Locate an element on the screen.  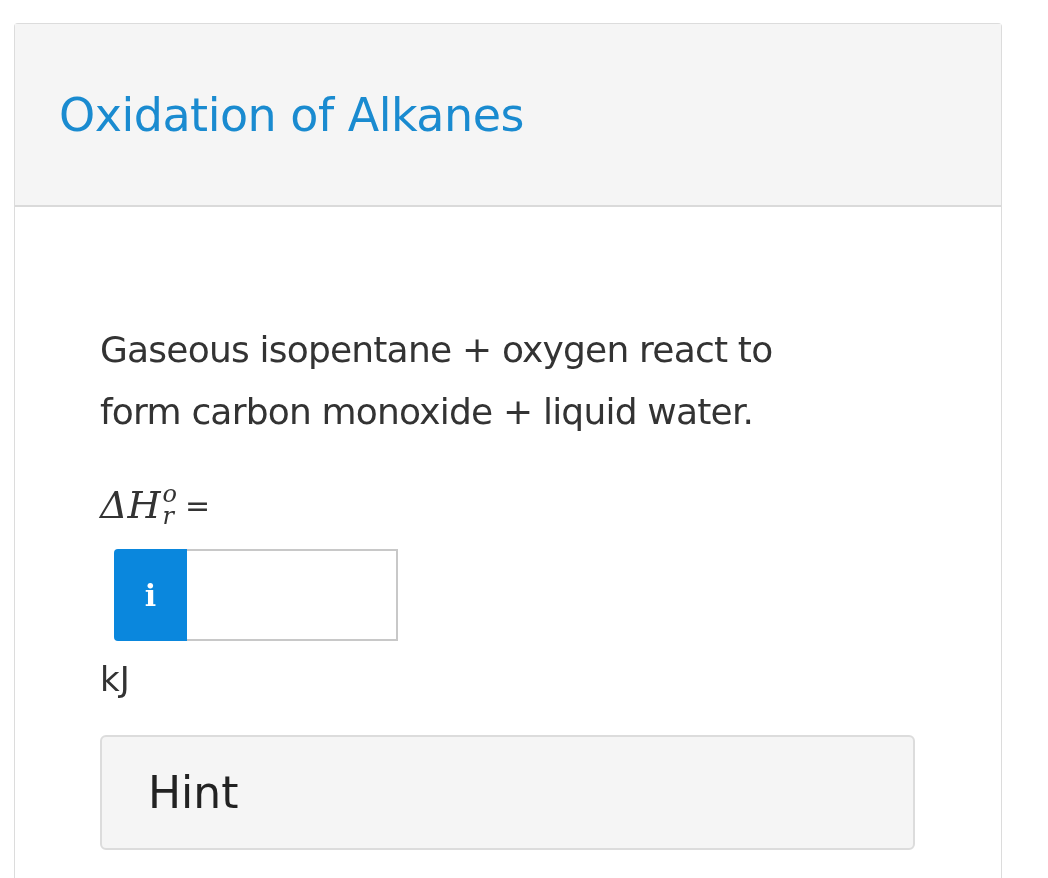
question-text: Gaseous isopentane + oxygen react to form carbon monoxide + liquid water. is located at coordinates (437, 381).